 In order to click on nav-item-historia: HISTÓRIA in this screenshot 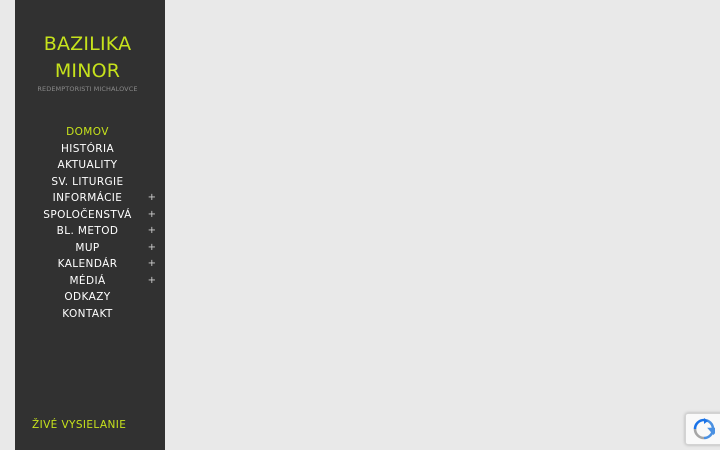, I will do `click(87, 149)`.